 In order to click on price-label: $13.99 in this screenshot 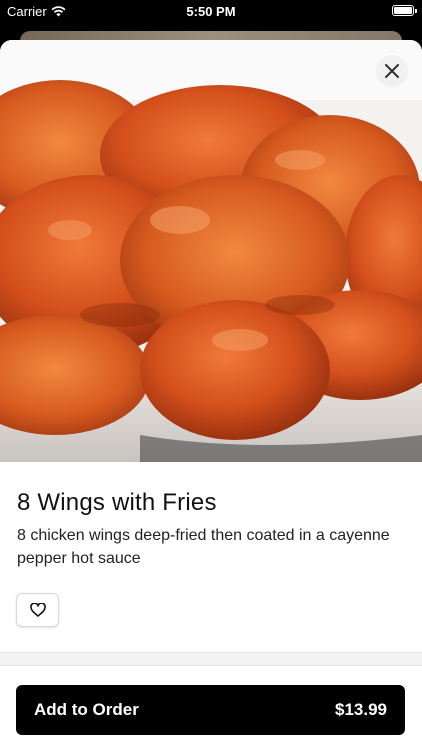, I will do `click(361, 709)`.